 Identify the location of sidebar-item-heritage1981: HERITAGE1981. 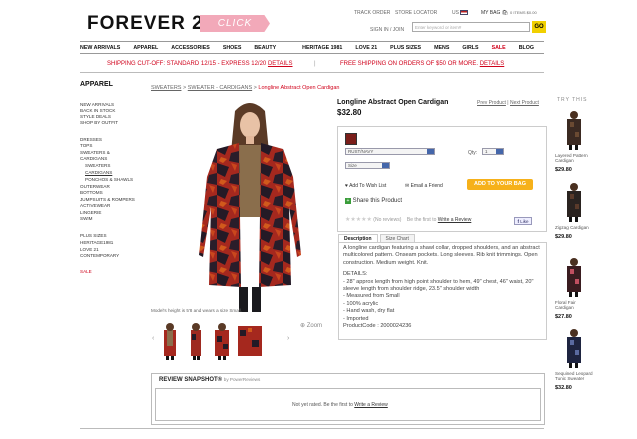
(96, 243).